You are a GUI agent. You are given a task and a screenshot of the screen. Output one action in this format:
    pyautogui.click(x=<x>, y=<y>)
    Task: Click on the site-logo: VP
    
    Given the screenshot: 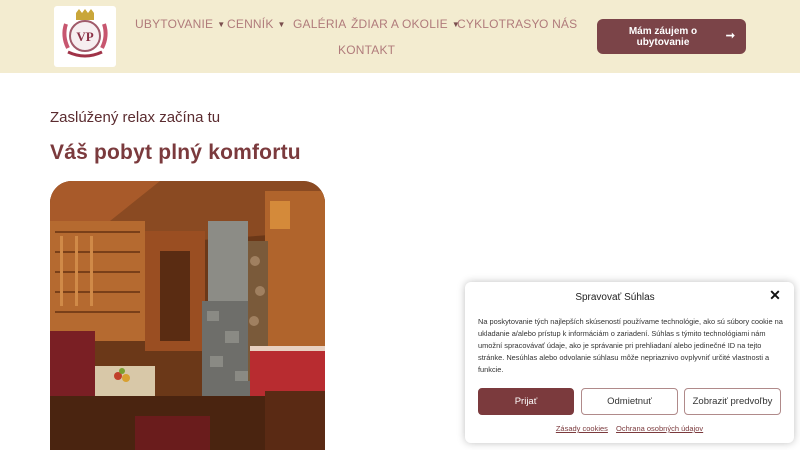 What is the action you would take?
    pyautogui.click(x=85, y=36)
    